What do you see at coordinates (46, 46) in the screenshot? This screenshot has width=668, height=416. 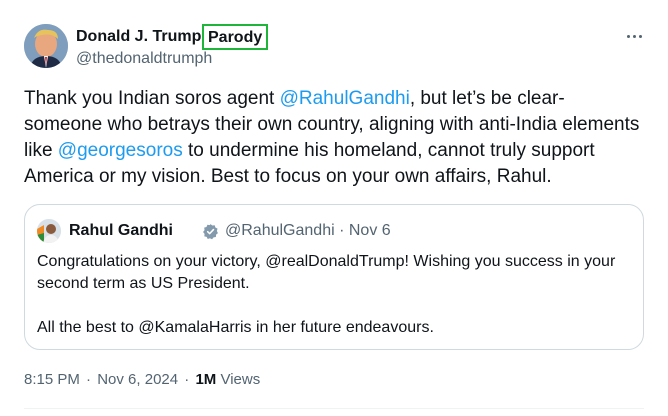 I see `author-avatar` at bounding box center [46, 46].